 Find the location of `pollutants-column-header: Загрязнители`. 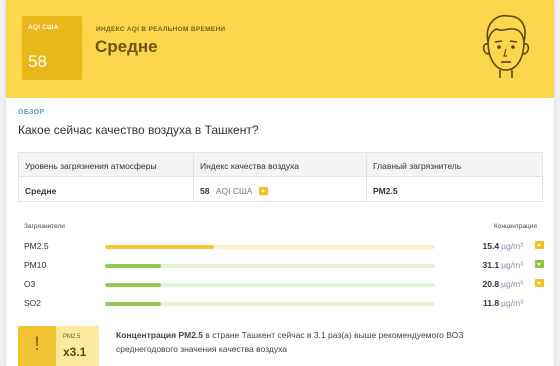

pollutants-column-header: Загрязнители is located at coordinates (44, 226).